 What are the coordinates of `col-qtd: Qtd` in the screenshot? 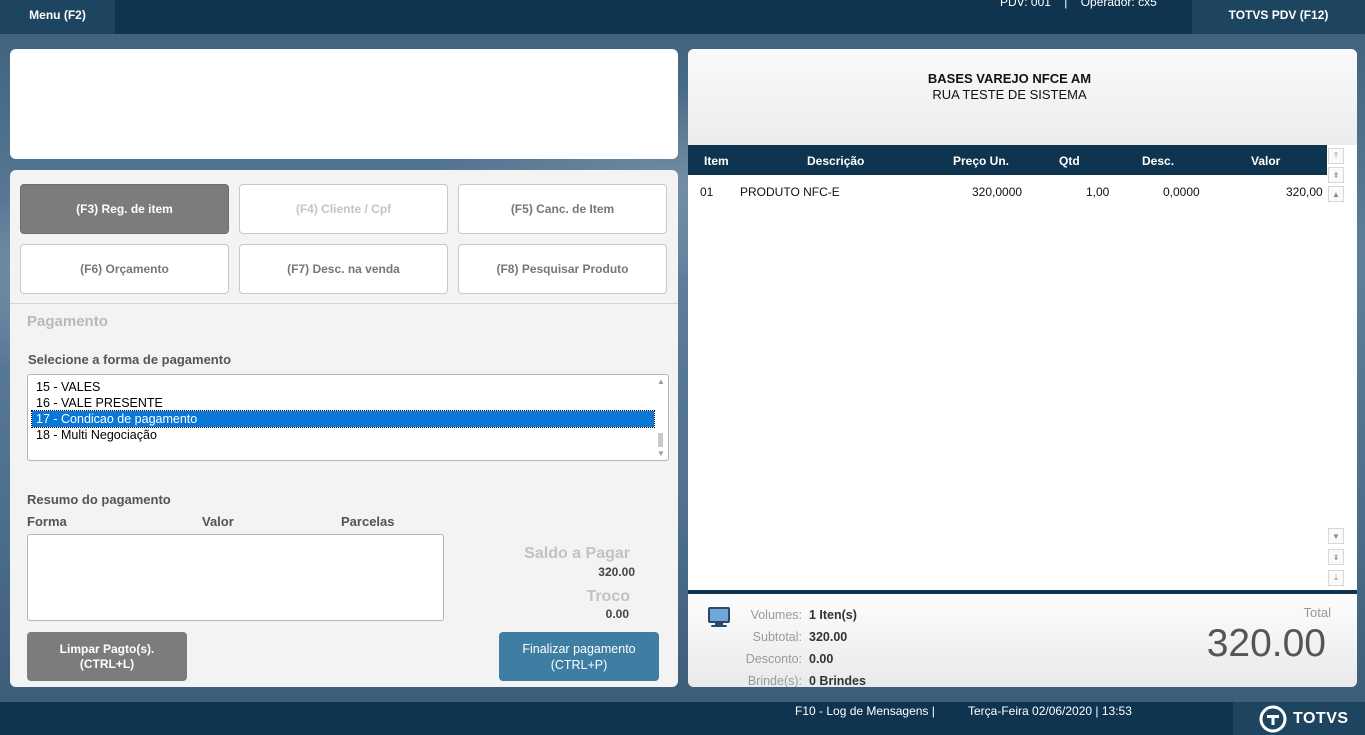 It's located at (1069, 161).